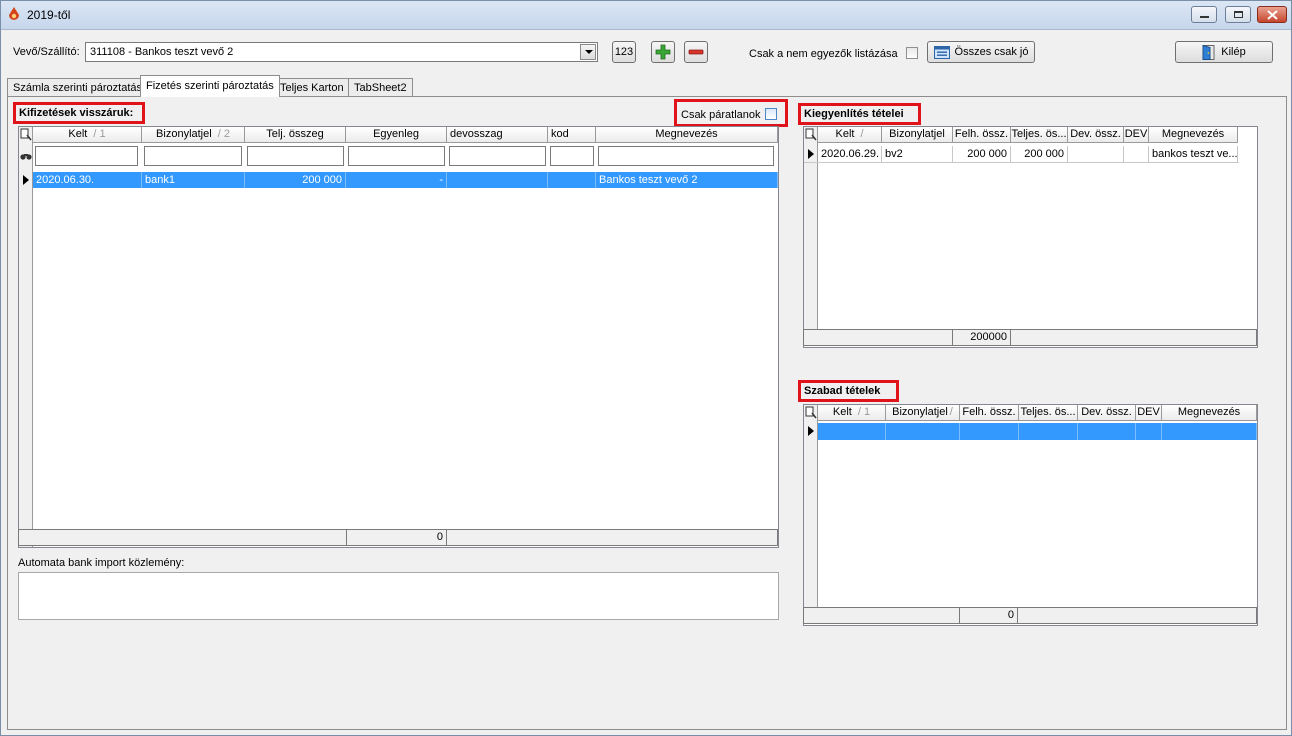 The width and height of the screenshot is (1292, 736). I want to click on payments-footer-total: 0, so click(396, 537).